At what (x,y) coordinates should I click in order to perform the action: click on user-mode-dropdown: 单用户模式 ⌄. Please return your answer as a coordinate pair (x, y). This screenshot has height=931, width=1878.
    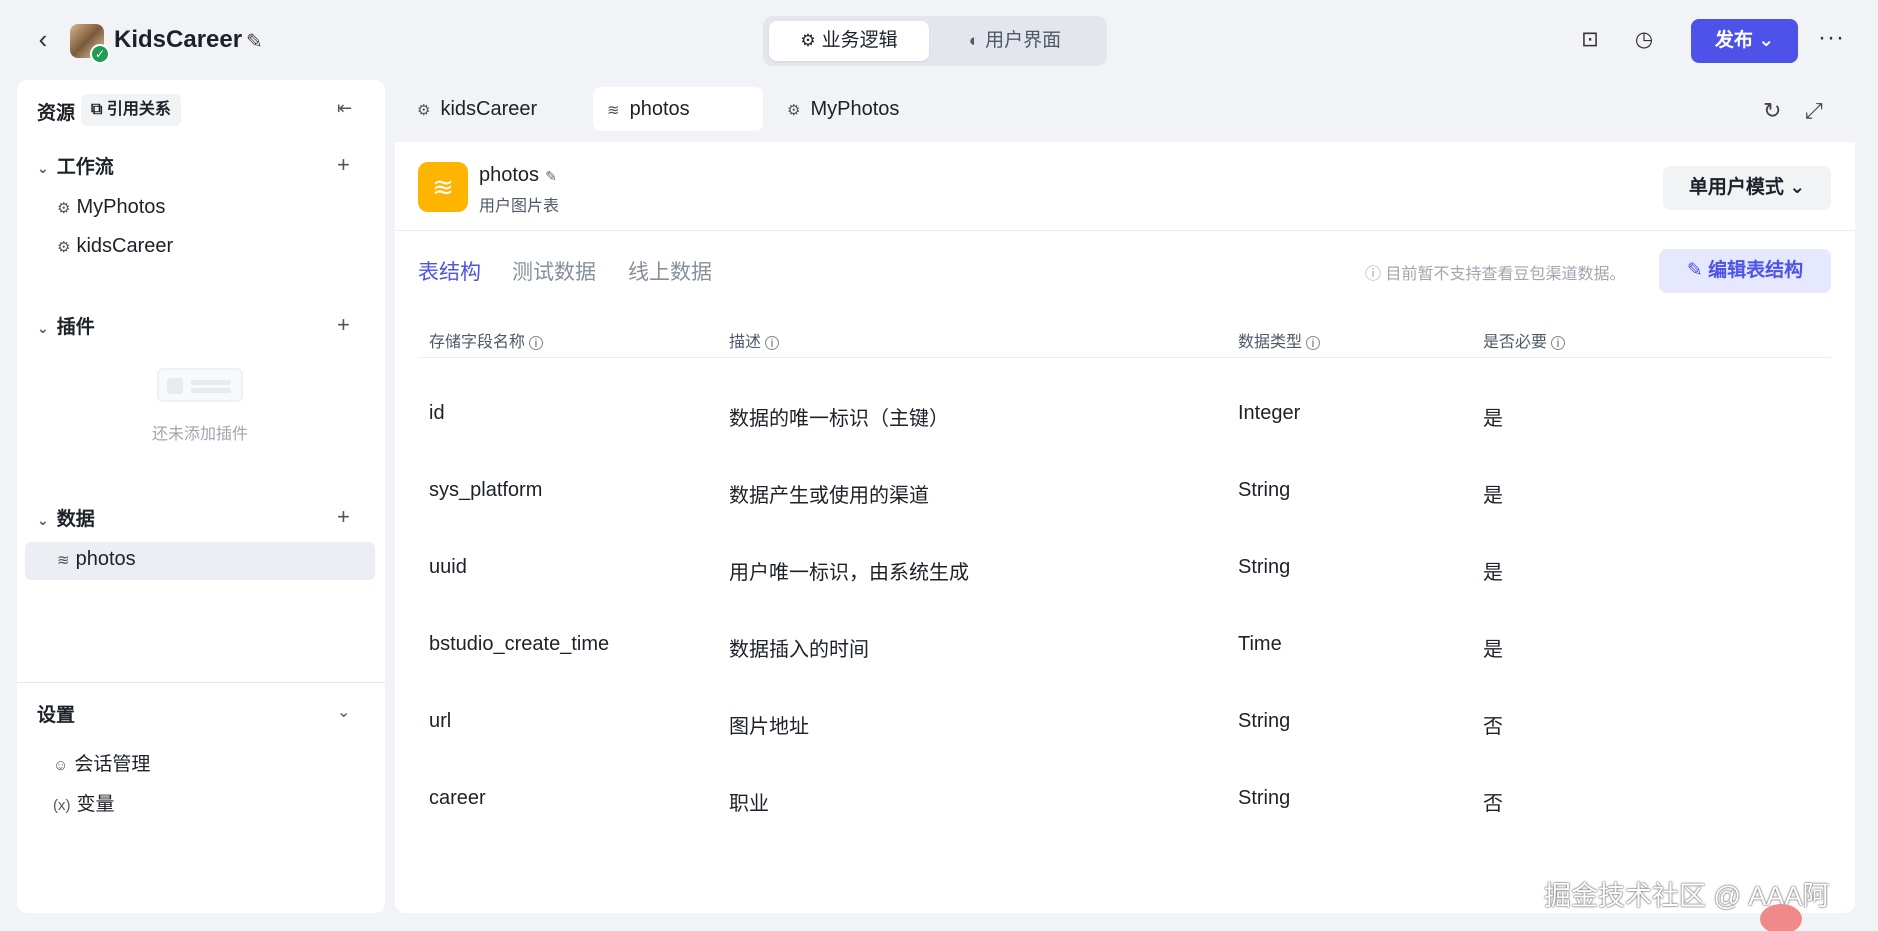
    Looking at the image, I should click on (1747, 188).